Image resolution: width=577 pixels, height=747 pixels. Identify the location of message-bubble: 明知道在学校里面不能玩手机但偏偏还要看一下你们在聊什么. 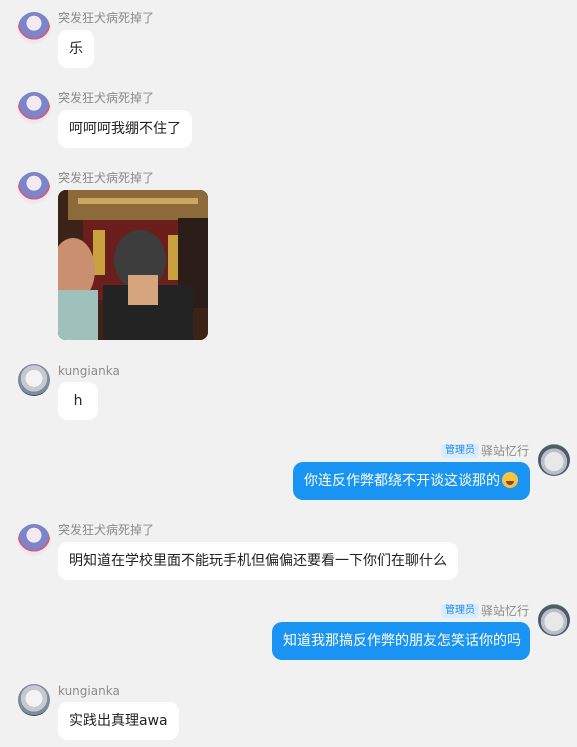
(258, 561).